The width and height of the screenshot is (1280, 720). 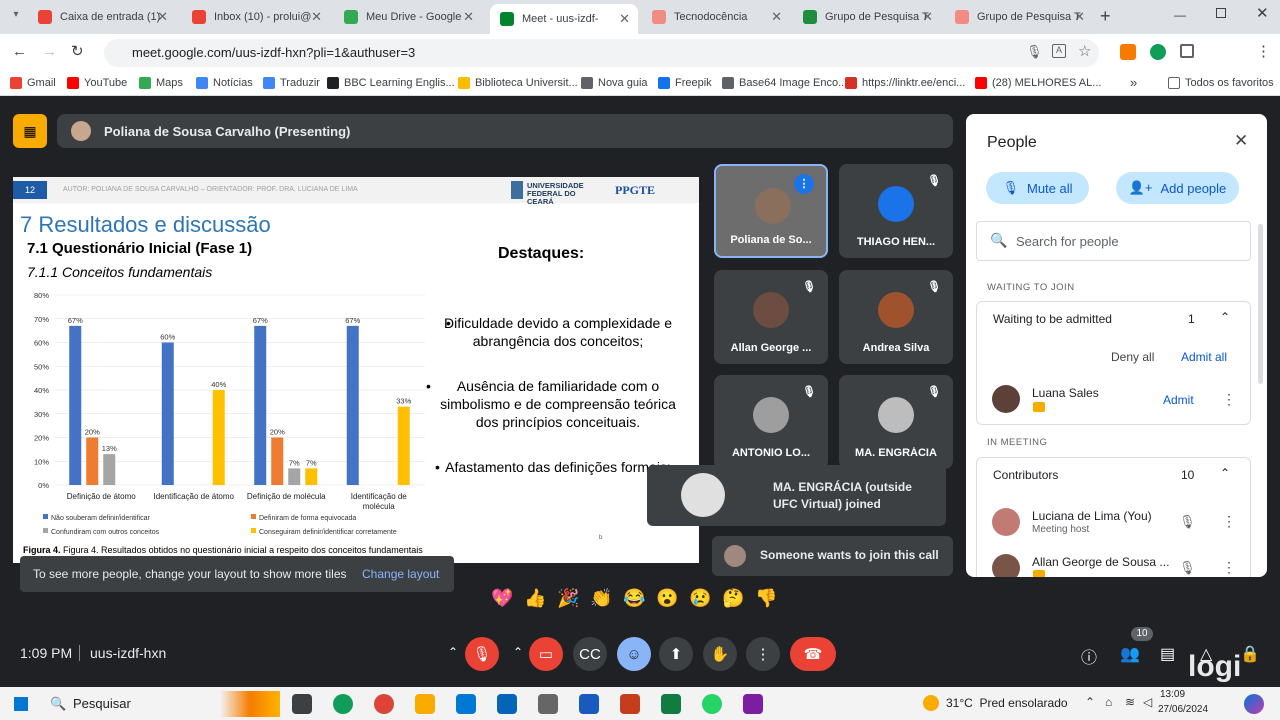 I want to click on close-icon: ✕, so click(x=1241, y=141).